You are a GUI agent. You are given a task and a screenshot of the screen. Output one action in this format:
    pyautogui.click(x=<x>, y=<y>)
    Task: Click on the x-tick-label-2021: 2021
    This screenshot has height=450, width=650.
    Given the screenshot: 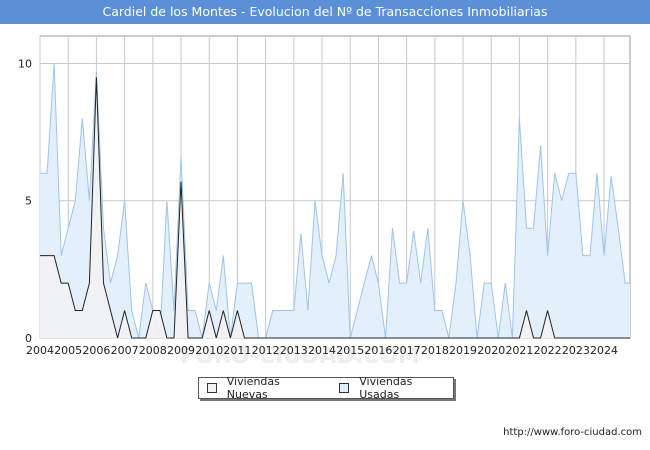 What is the action you would take?
    pyautogui.click(x=519, y=350)
    